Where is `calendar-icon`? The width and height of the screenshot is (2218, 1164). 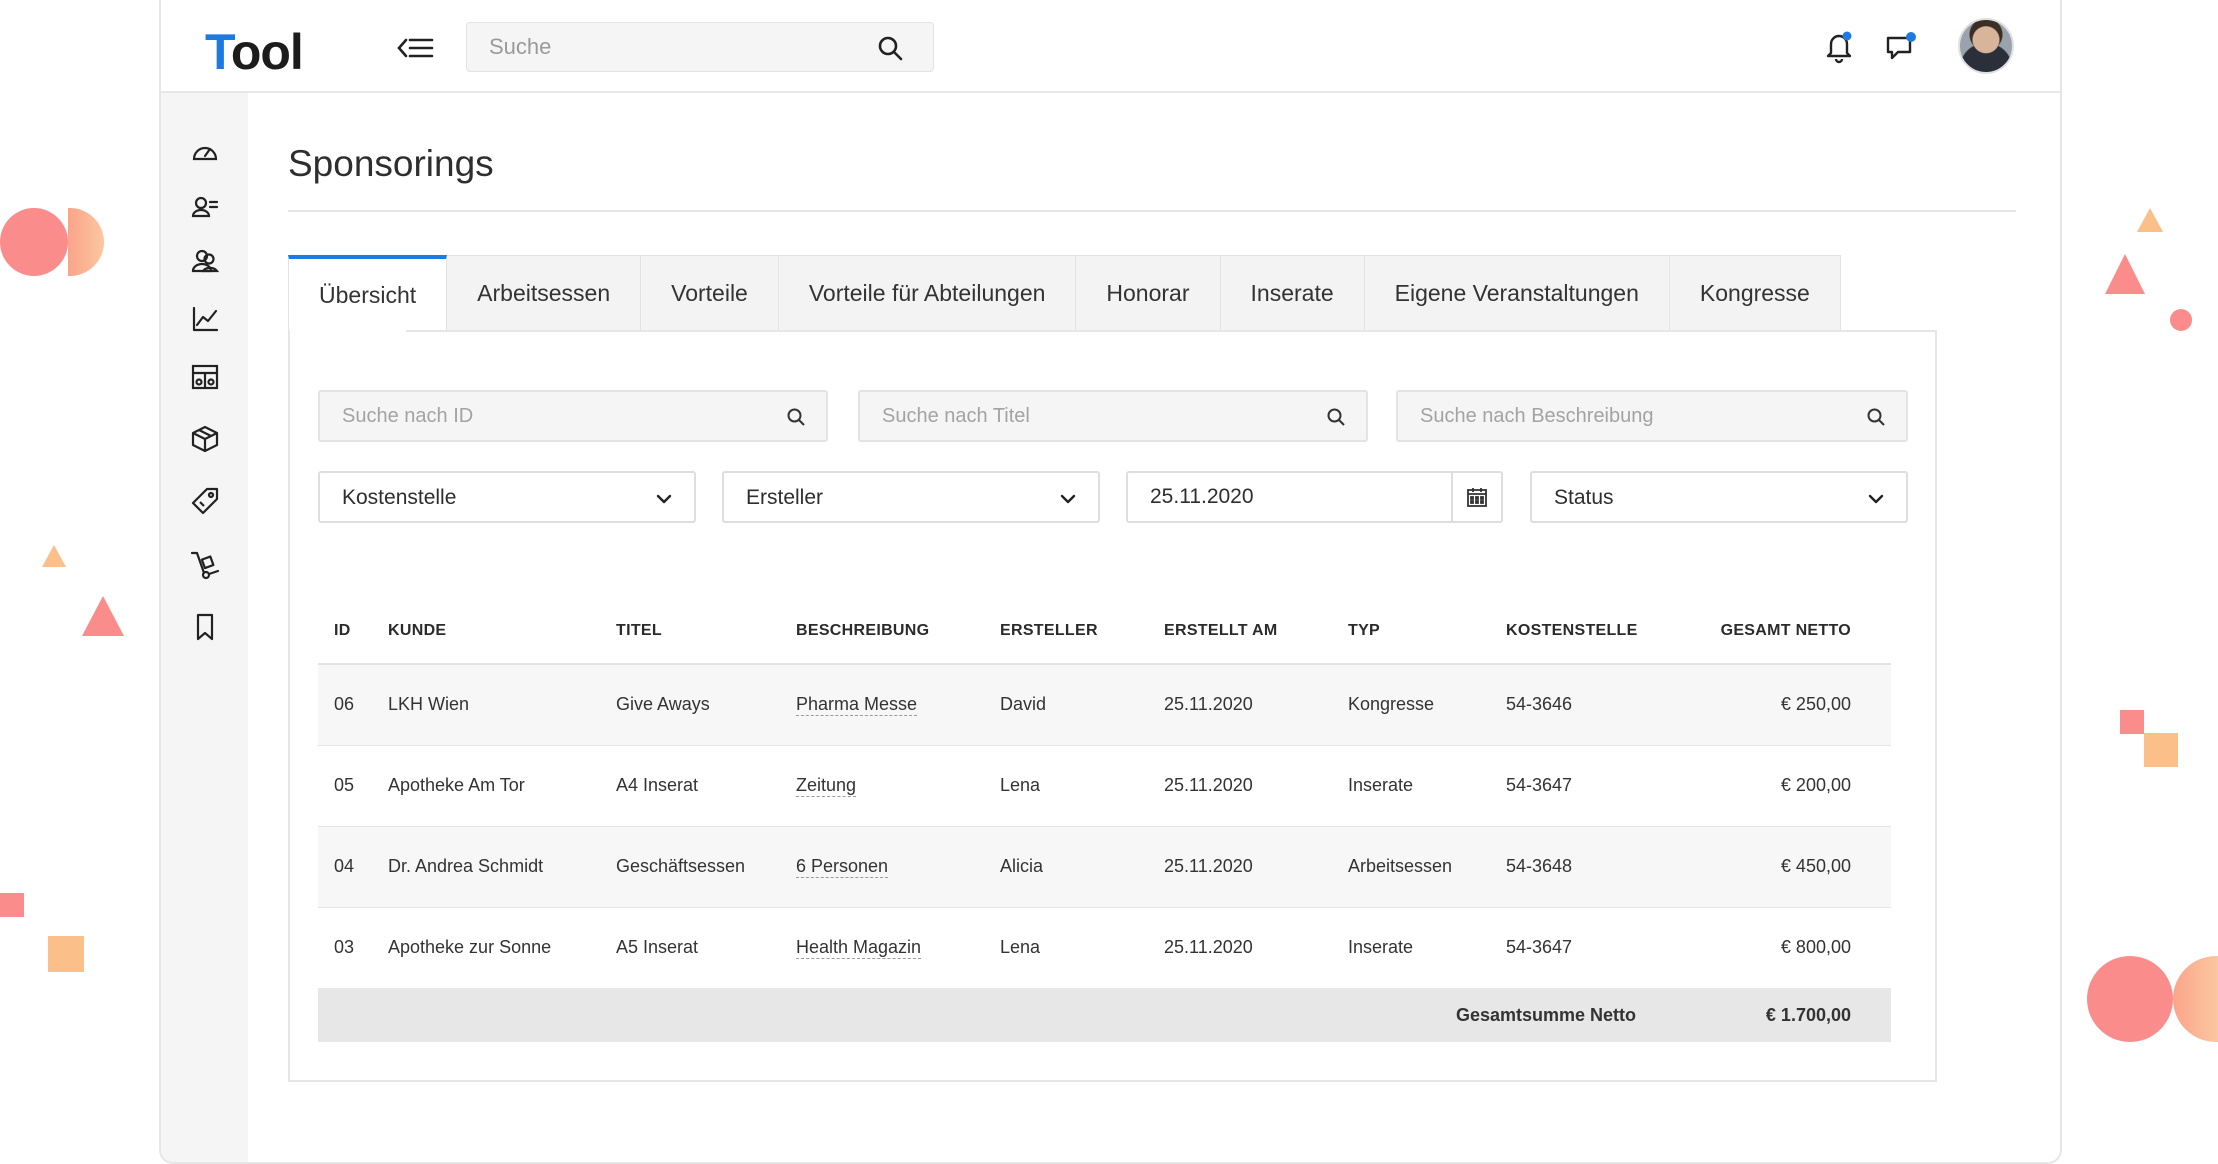
calendar-icon is located at coordinates (1476, 497).